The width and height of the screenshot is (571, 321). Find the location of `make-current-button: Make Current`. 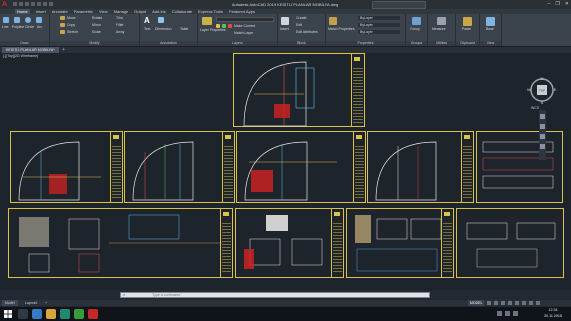

make-current-button: Make Current is located at coordinates (244, 26).